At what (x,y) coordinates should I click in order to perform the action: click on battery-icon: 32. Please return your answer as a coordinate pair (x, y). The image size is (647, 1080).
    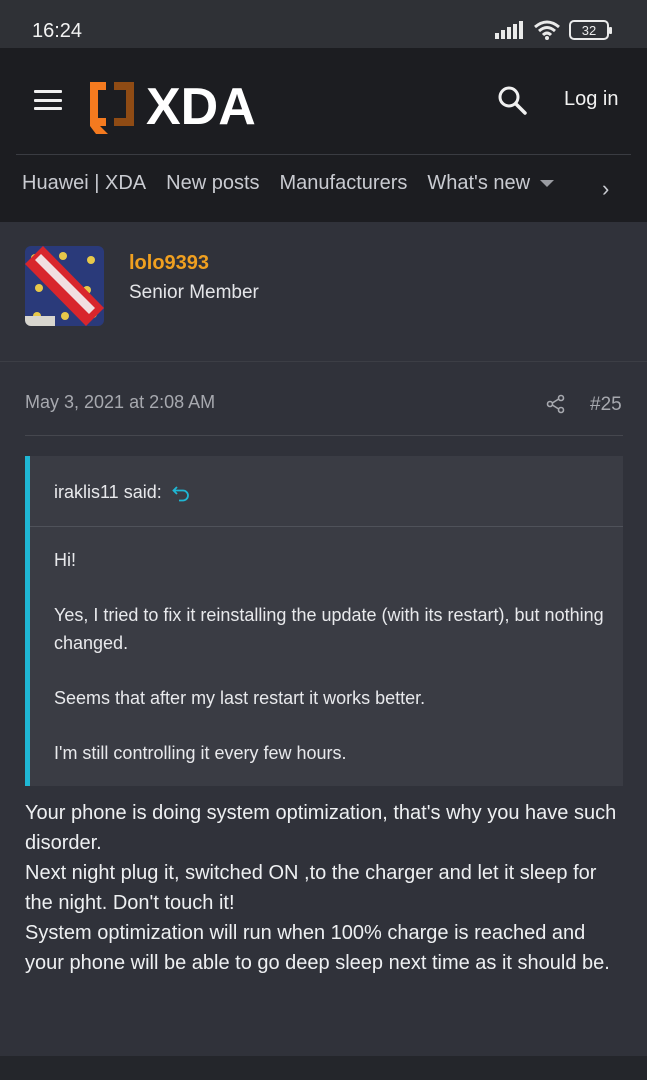
    Looking at the image, I should click on (590, 30).